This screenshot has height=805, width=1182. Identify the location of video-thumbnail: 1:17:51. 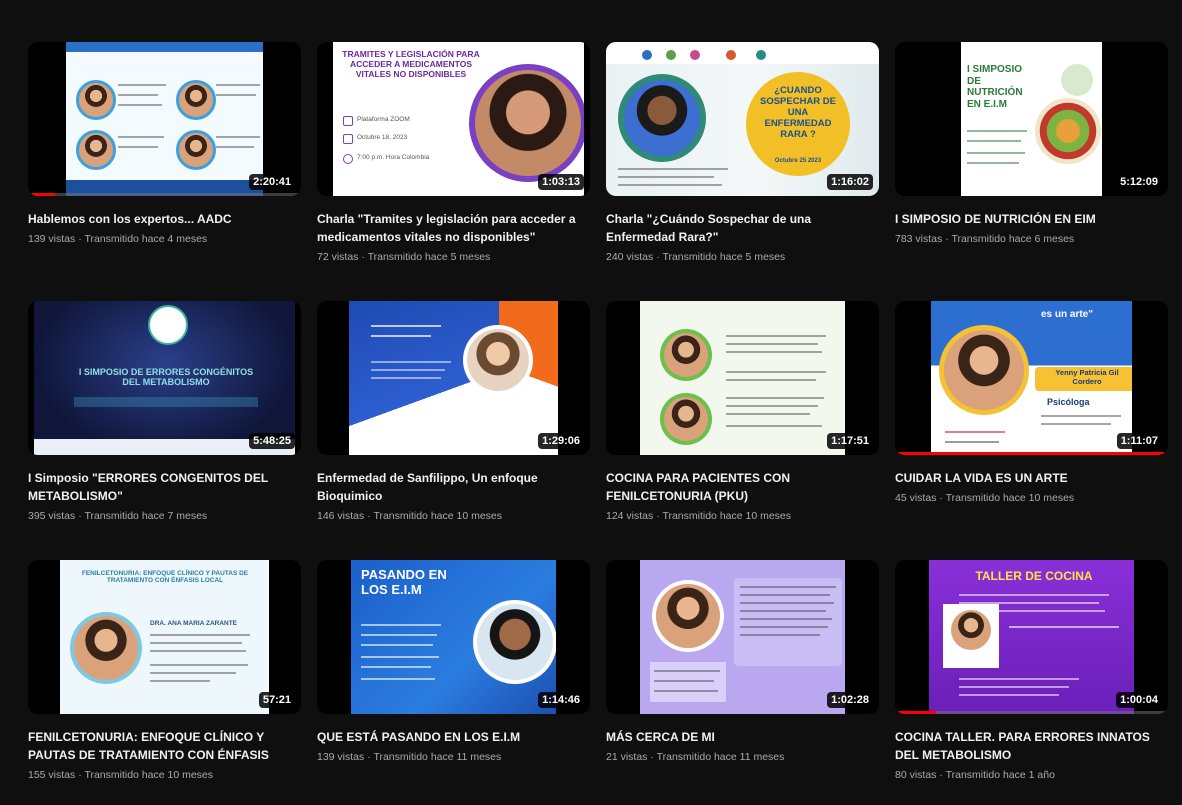
(742, 378).